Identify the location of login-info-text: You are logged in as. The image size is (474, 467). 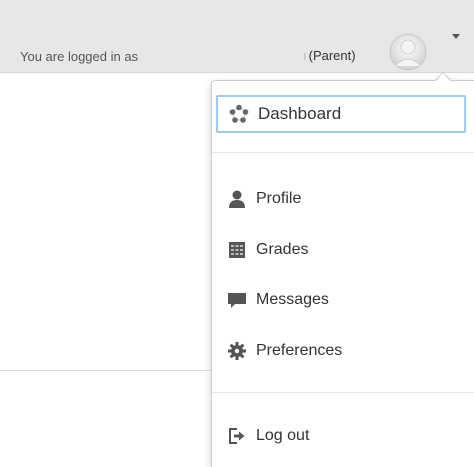
(79, 56).